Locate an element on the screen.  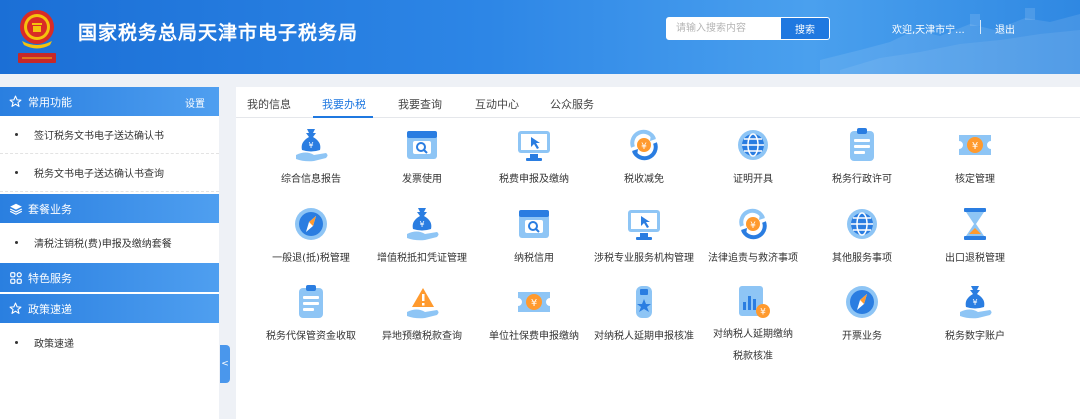
service-tile-label: 税务行政许可 is located at coordinates (862, 179).